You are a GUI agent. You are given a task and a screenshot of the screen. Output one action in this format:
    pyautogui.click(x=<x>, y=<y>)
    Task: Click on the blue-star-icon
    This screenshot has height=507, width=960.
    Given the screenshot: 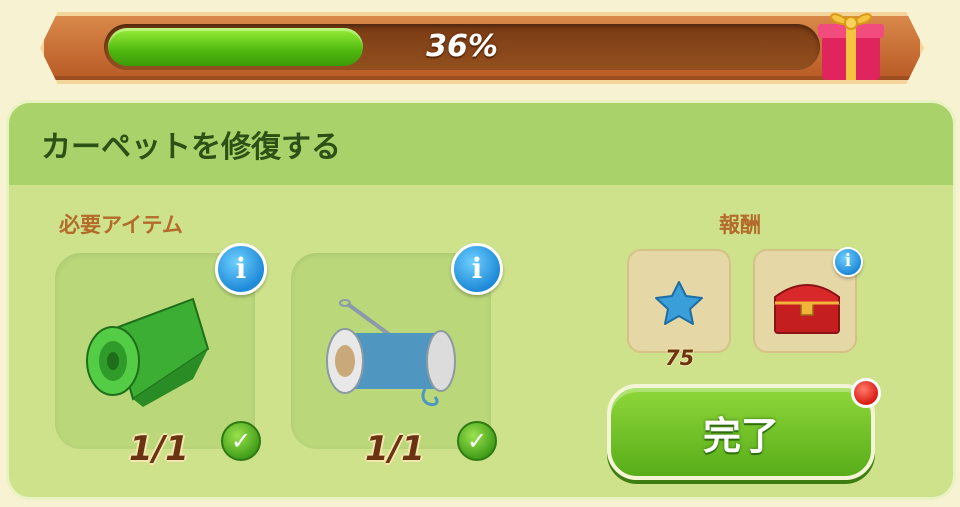 What is the action you would take?
    pyautogui.click(x=679, y=303)
    